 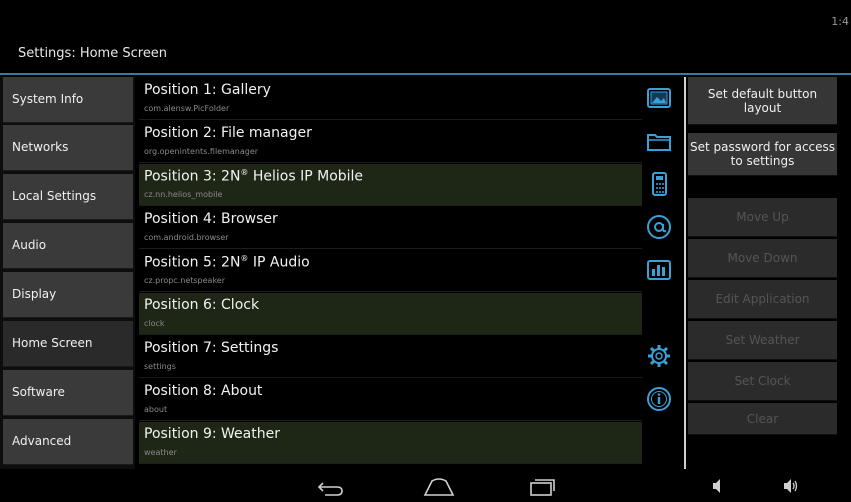 I want to click on intercom-icon, so click(x=659, y=184).